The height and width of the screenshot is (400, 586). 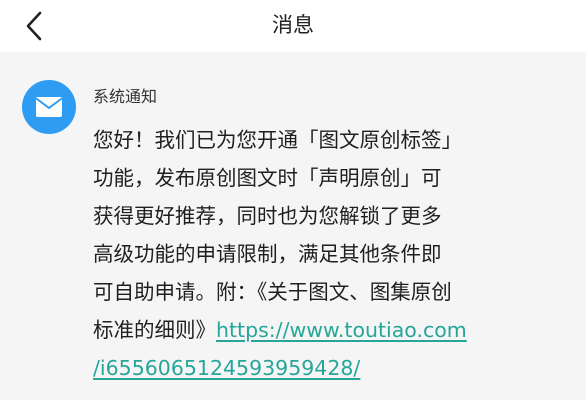 What do you see at coordinates (226, 368) in the screenshot?
I see `message-link-continued: /i6556065124593959428/` at bounding box center [226, 368].